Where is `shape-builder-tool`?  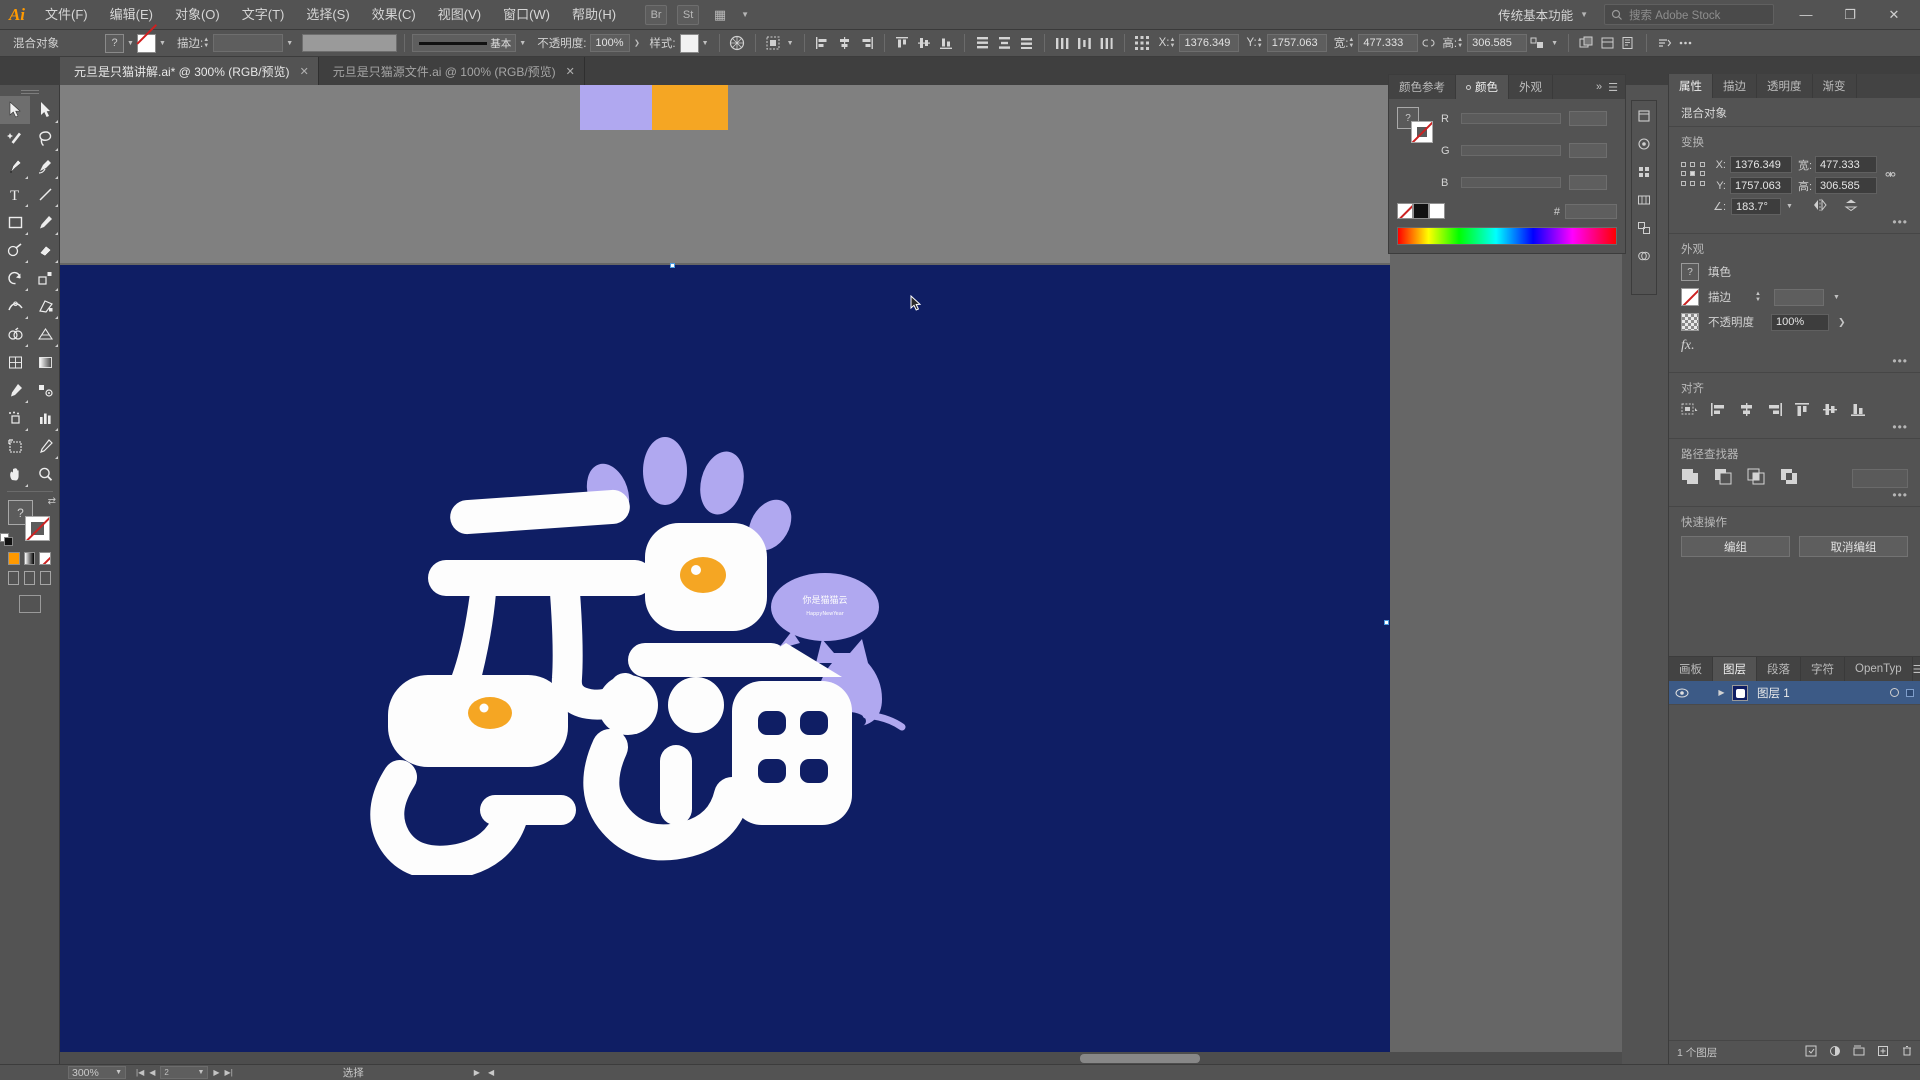 shape-builder-tool is located at coordinates (15, 334).